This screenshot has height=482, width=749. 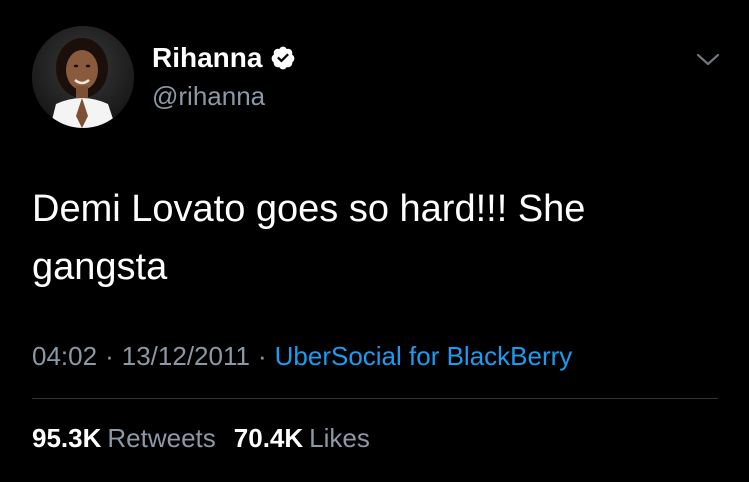 I want to click on profile-photo-icon, so click(x=83, y=77).